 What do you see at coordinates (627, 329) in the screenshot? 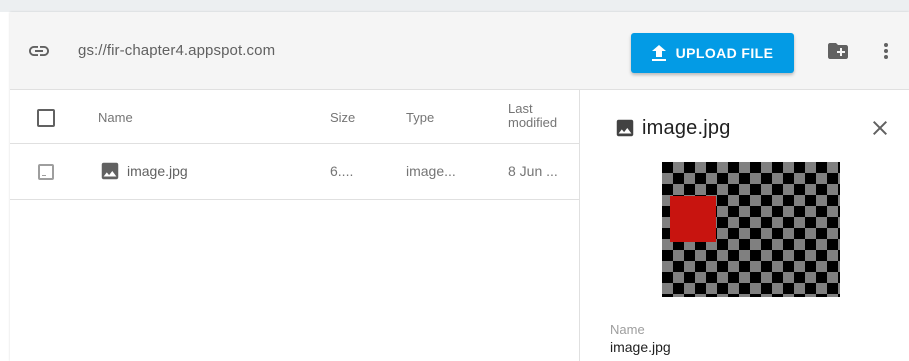
I see `meta-name-label: Name` at bounding box center [627, 329].